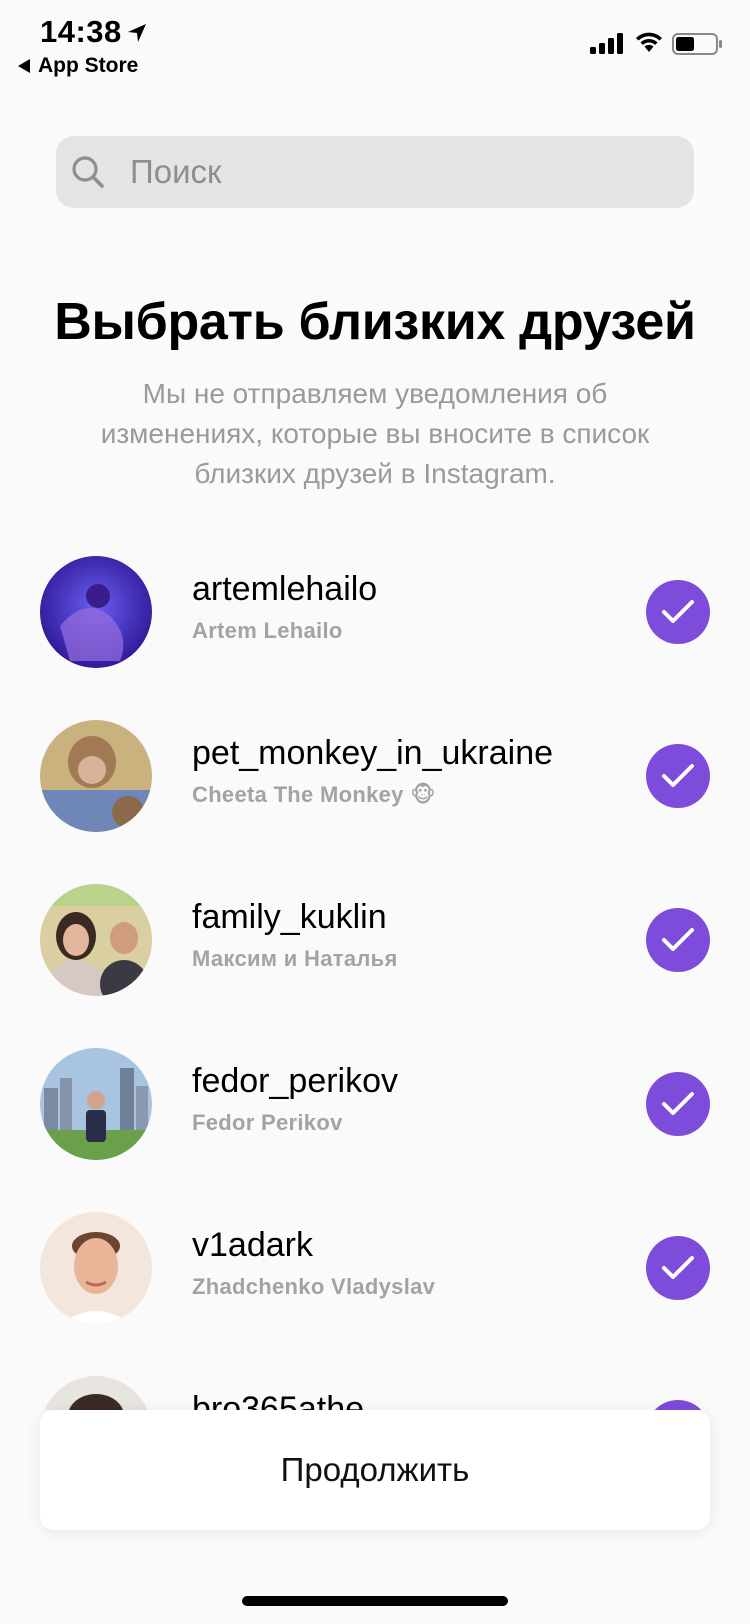 Image resolution: width=750 pixels, height=1624 pixels. I want to click on search-bar, so click(375, 172).